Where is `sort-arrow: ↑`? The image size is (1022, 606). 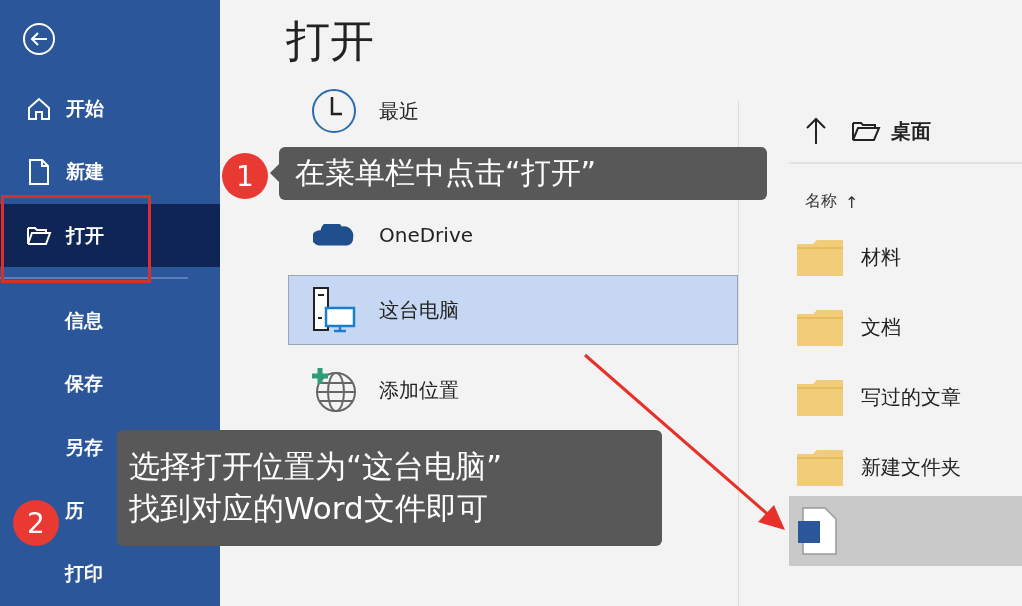 sort-arrow: ↑ is located at coordinates (852, 202).